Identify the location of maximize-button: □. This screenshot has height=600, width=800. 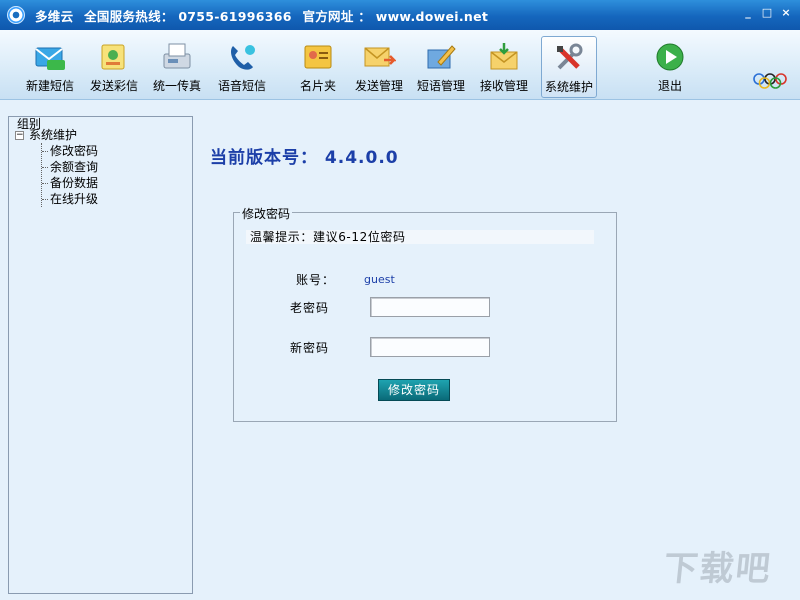
(767, 13).